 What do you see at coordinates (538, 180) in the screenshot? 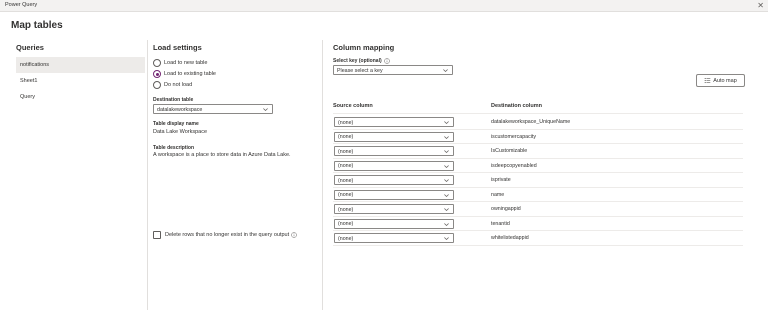
I see `table-row: (none) isprivate` at bounding box center [538, 180].